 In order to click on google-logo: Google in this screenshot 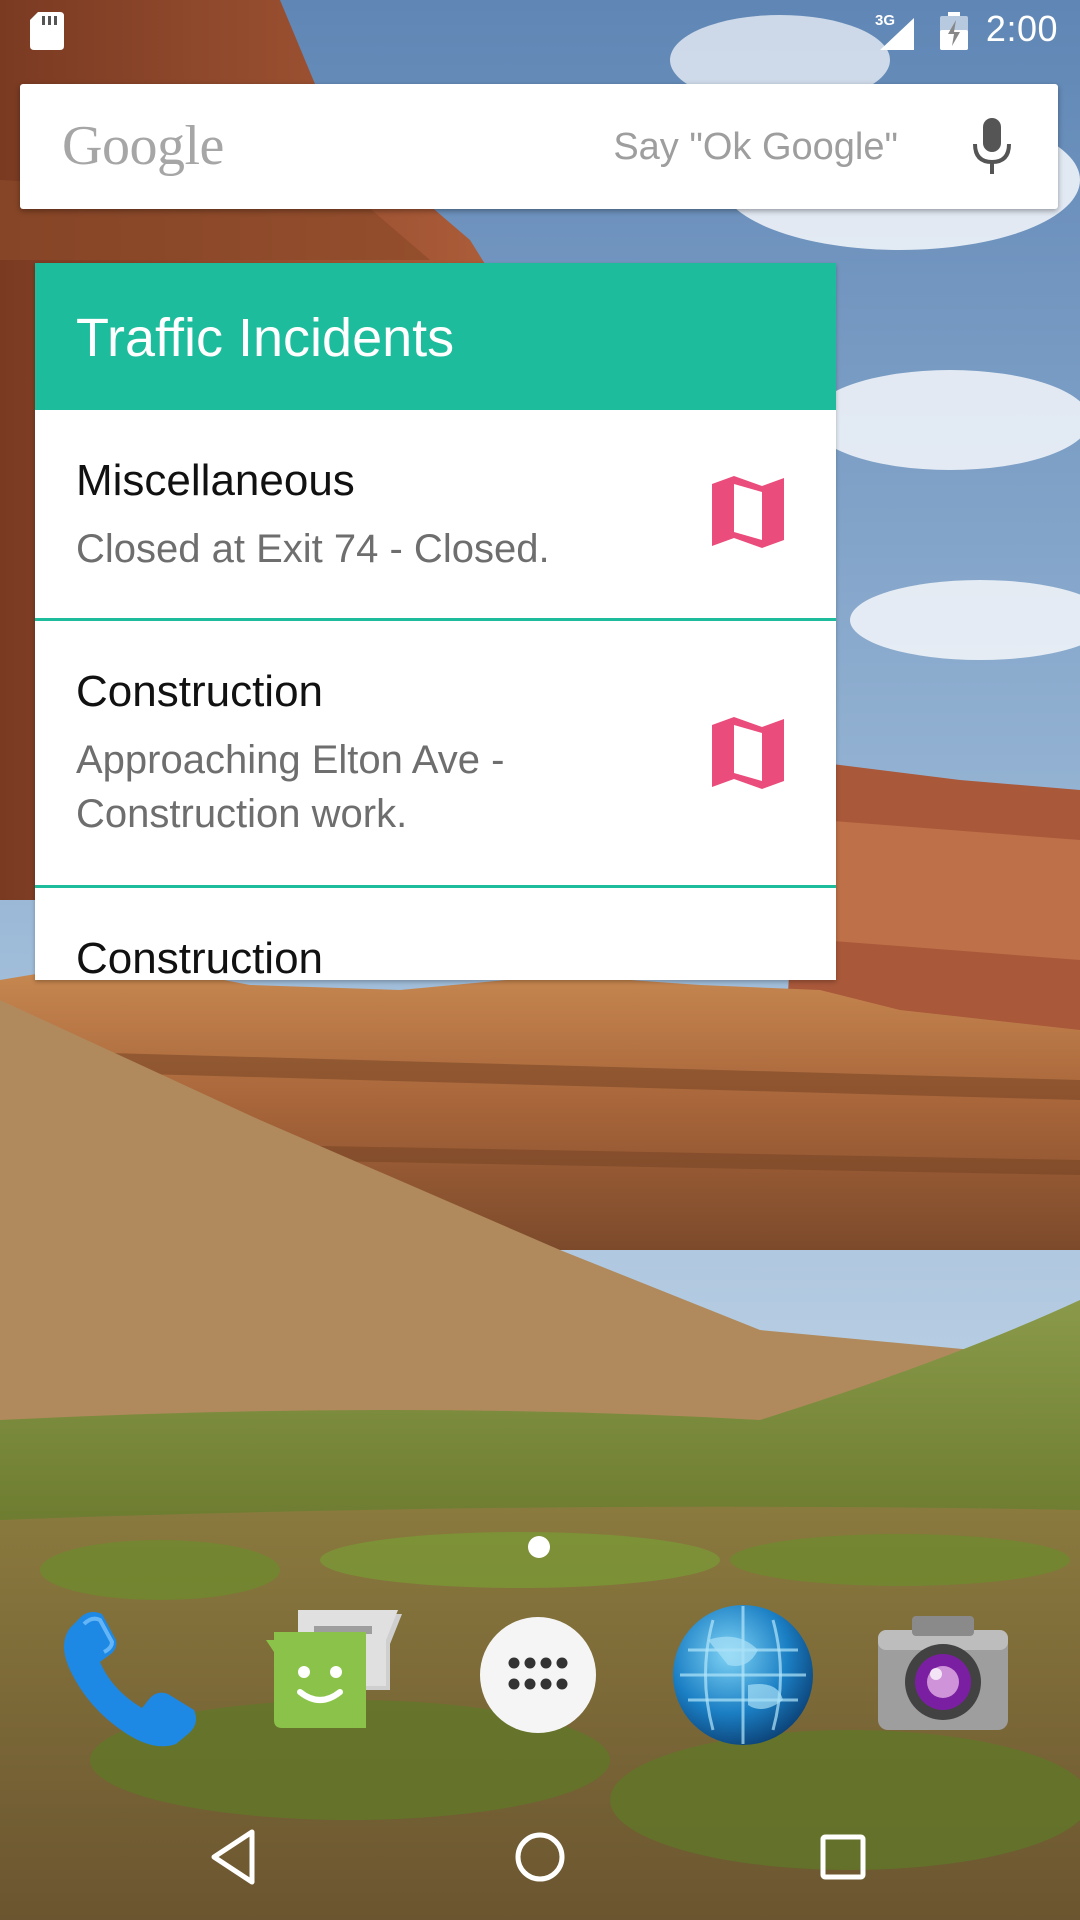, I will do `click(143, 146)`.